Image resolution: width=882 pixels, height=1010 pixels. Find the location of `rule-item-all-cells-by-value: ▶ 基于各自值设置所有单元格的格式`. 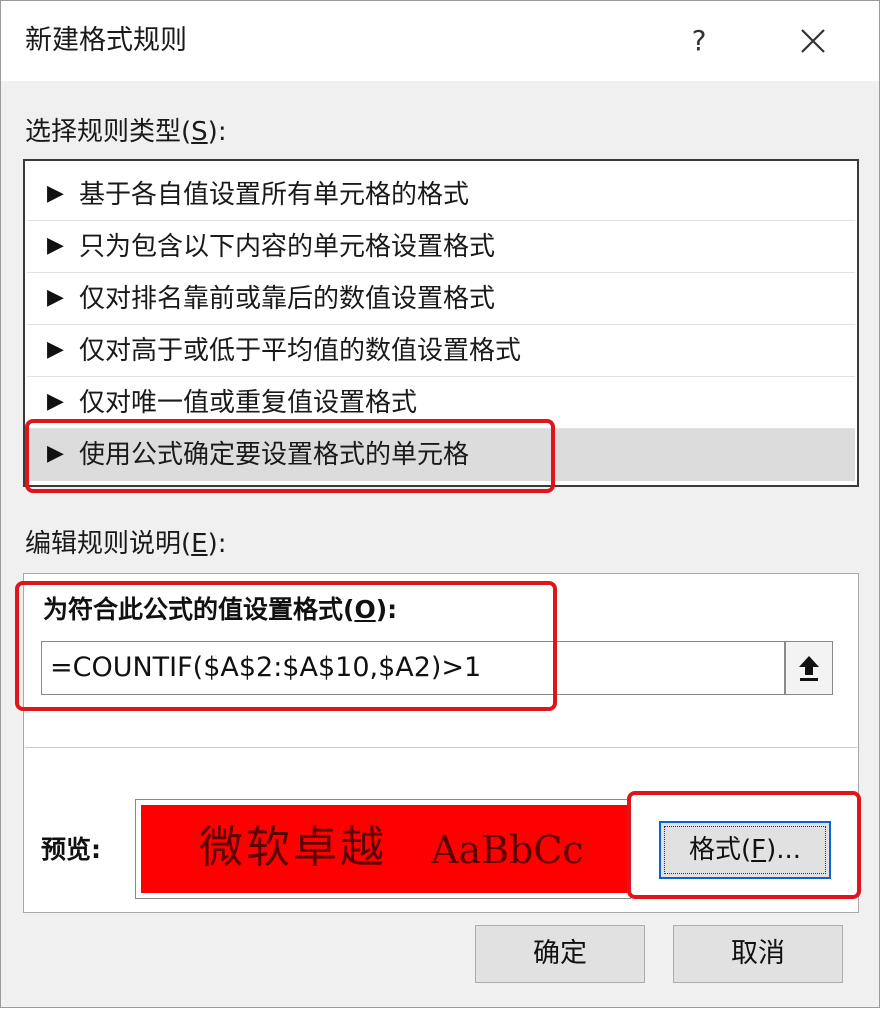

rule-item-all-cells-by-value: ▶ 基于各自值设置所有单元格的格式 is located at coordinates (441, 195).